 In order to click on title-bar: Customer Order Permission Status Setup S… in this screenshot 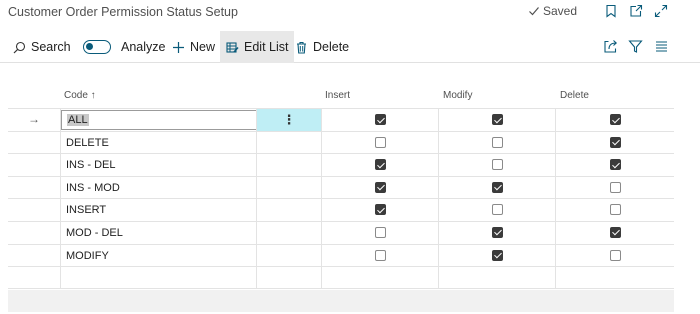, I will do `click(350, 13)`.